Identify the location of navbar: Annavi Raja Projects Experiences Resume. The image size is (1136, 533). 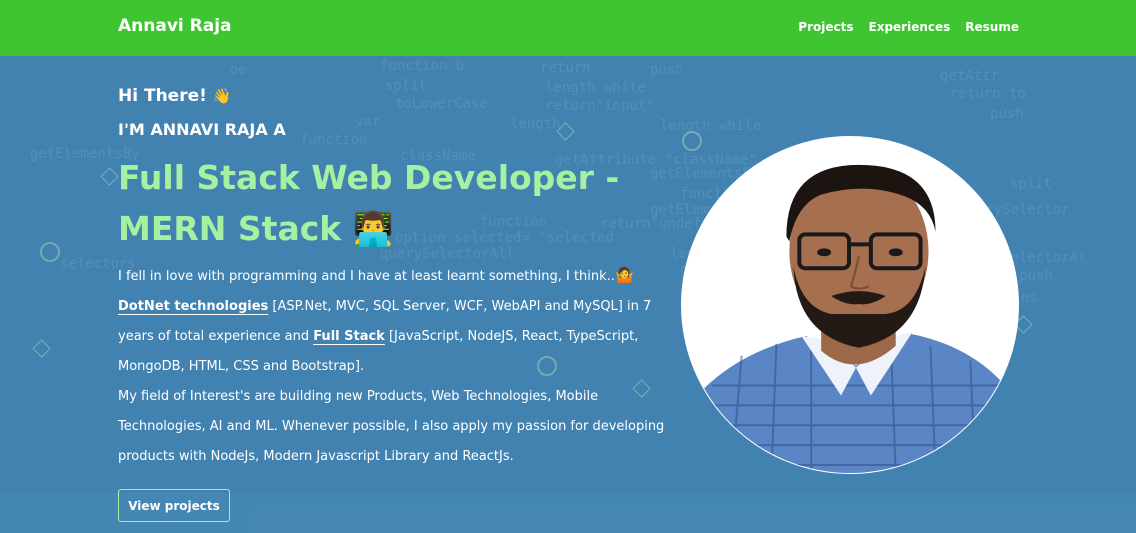
(568, 28).